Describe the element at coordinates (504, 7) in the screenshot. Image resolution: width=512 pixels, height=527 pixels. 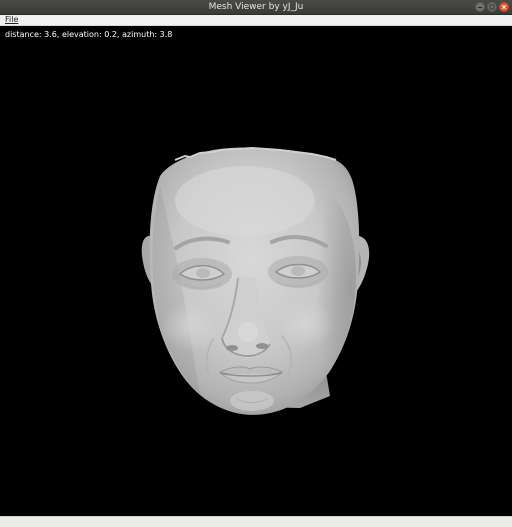
I see `close-icon` at that location.